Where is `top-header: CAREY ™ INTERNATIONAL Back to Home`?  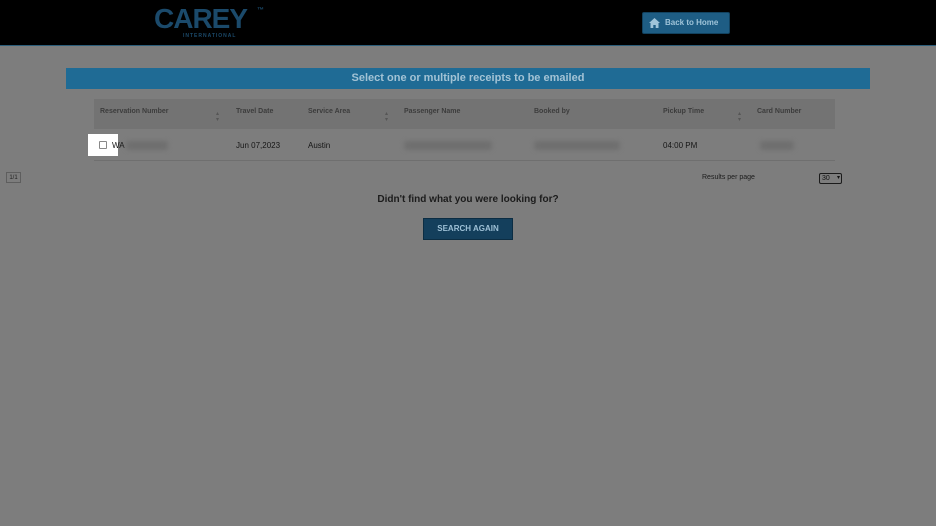 top-header: CAREY ™ INTERNATIONAL Back to Home is located at coordinates (468, 23).